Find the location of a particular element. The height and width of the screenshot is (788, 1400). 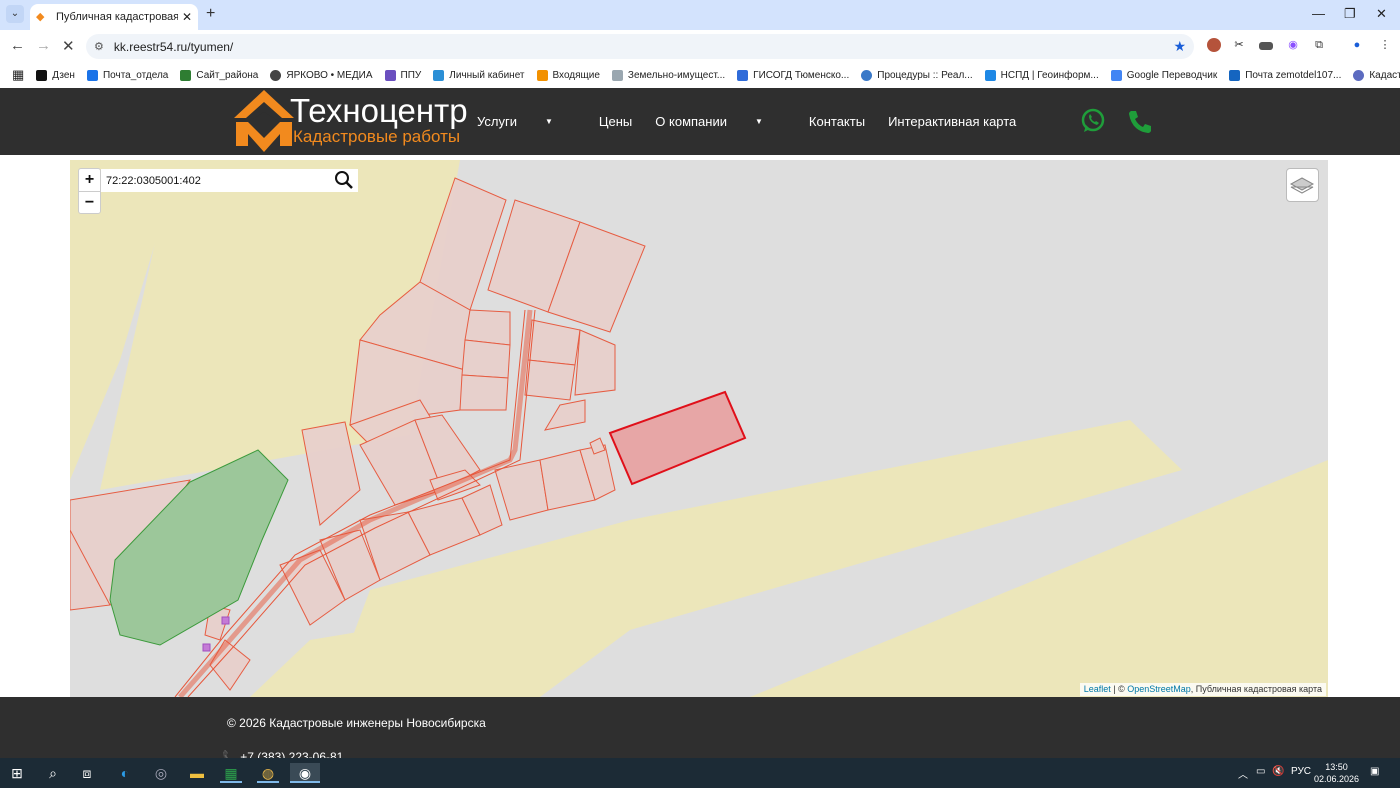

menu-item-about: О компании ▼ is located at coordinates (720, 121).